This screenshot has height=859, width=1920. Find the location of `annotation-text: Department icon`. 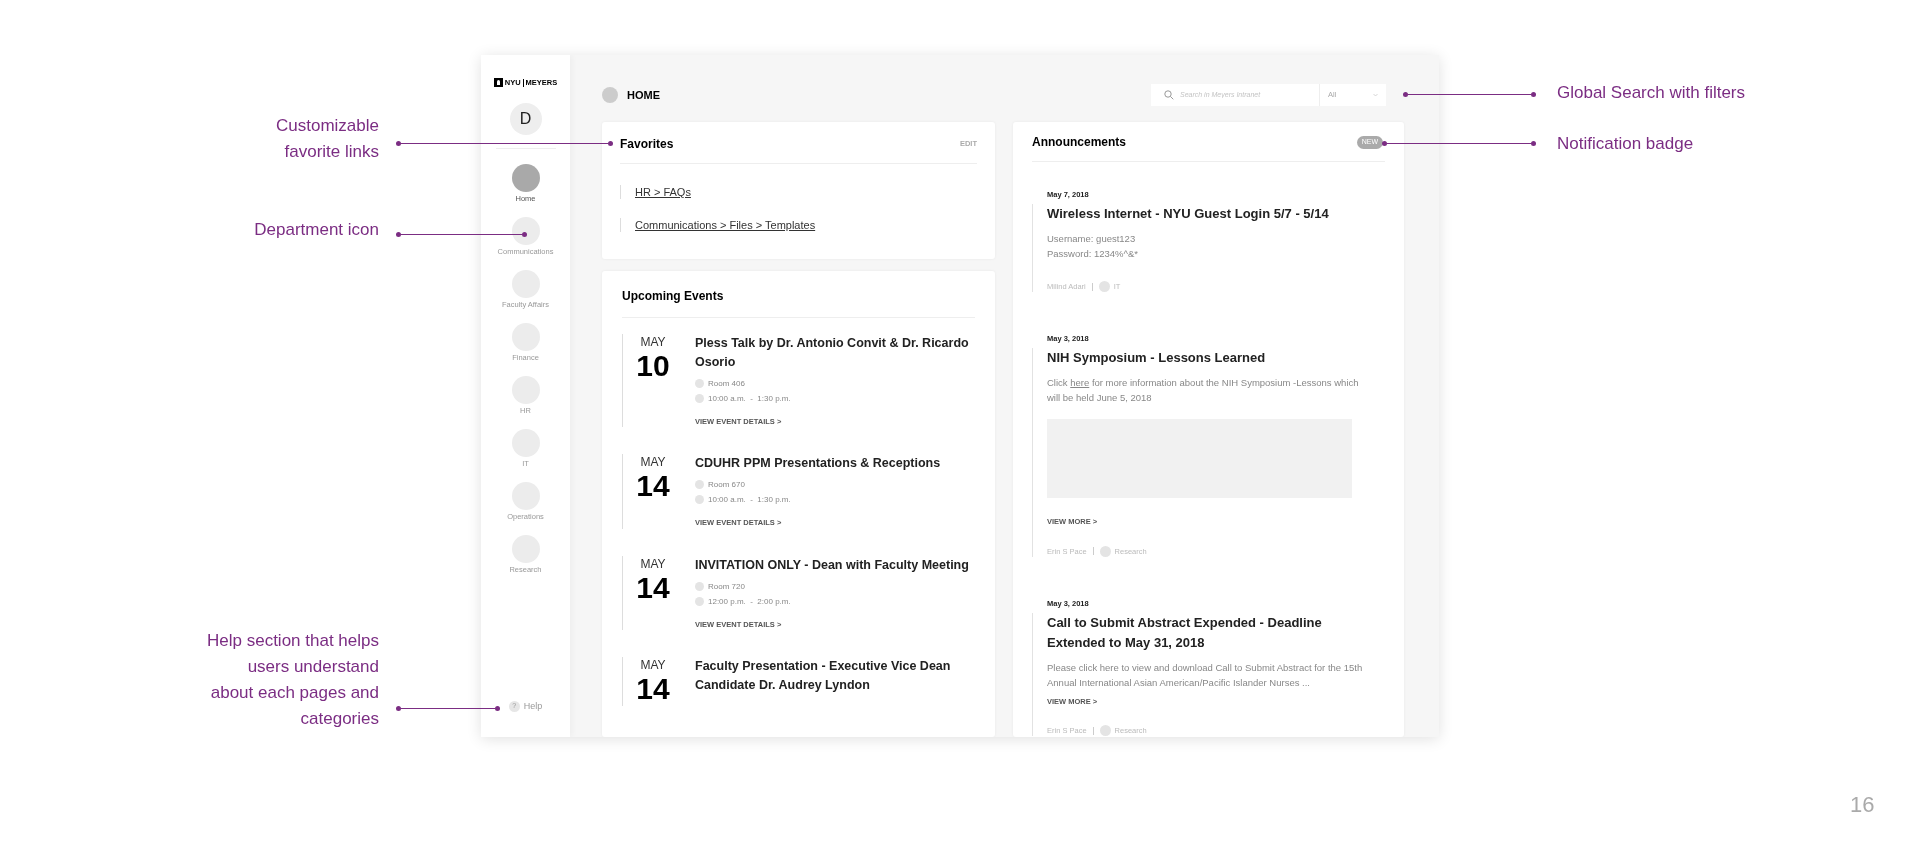

annotation-text: Department icon is located at coordinates (316, 230).